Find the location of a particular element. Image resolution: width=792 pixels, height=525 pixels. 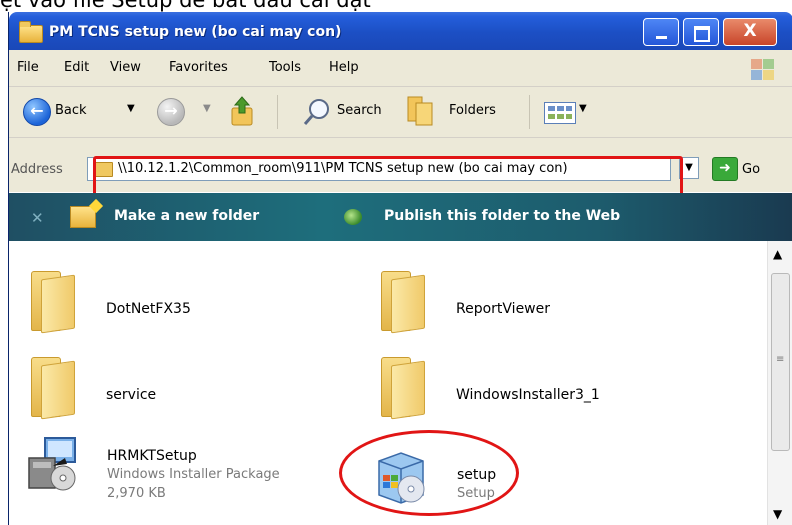

close-tasks-icon: ✕ is located at coordinates (37, 218).